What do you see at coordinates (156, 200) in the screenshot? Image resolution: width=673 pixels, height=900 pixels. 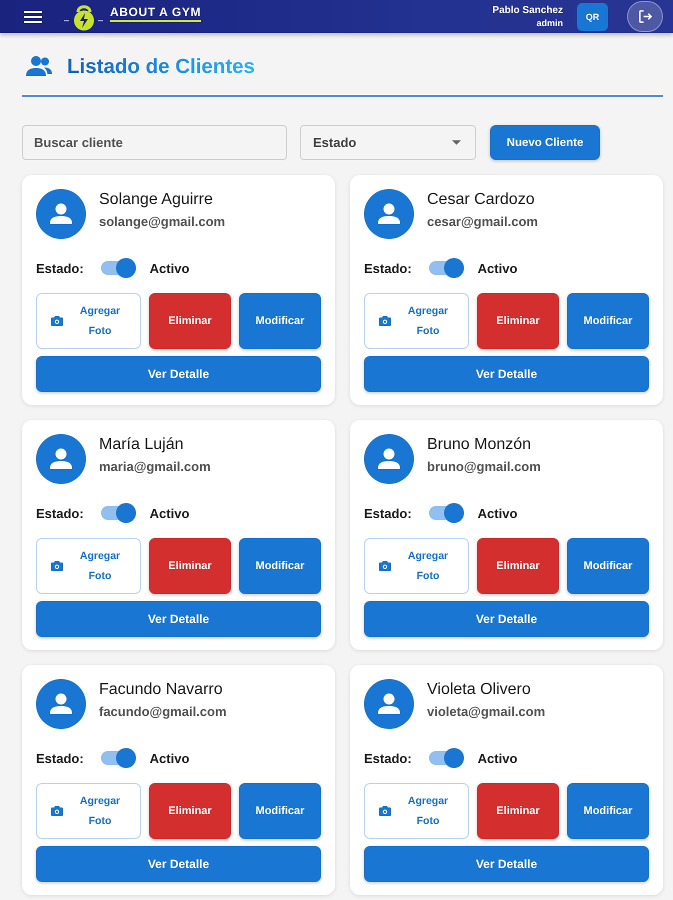 I see `client-name: Solange Aguirre` at bounding box center [156, 200].